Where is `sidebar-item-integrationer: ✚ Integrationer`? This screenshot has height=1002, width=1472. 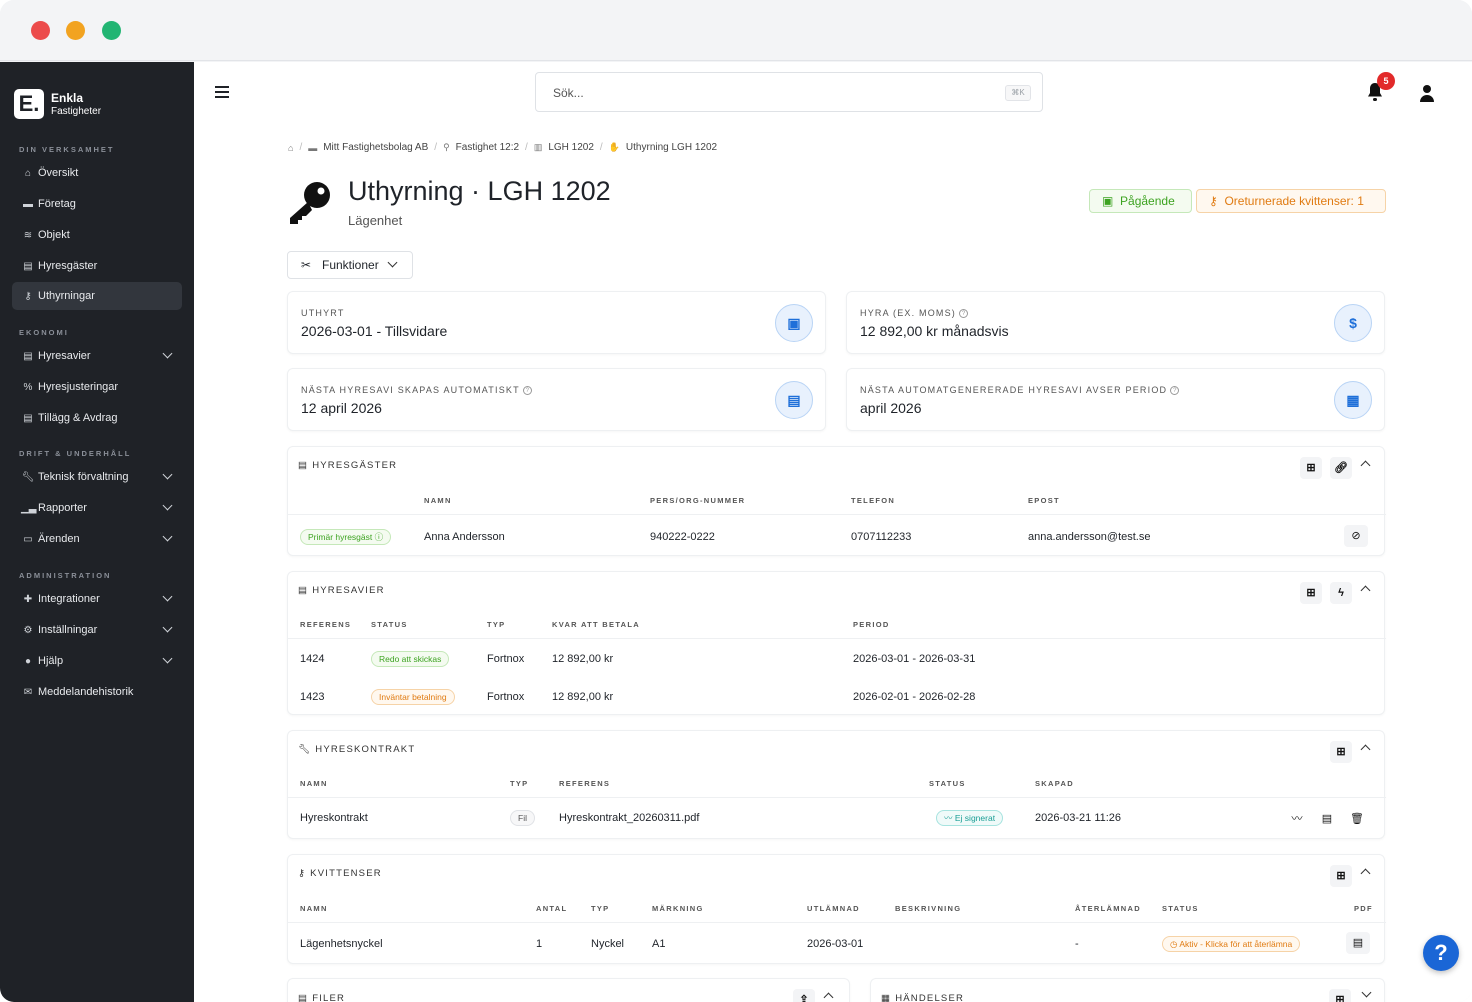
sidebar-item-integrationer: ✚ Integrationer is located at coordinates (97, 599).